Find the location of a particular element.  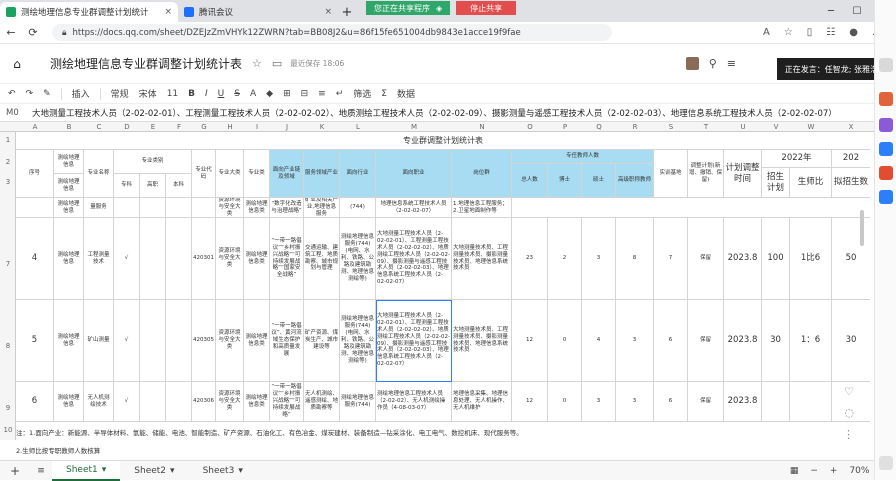

outlook-icon is located at coordinates (886, 149).